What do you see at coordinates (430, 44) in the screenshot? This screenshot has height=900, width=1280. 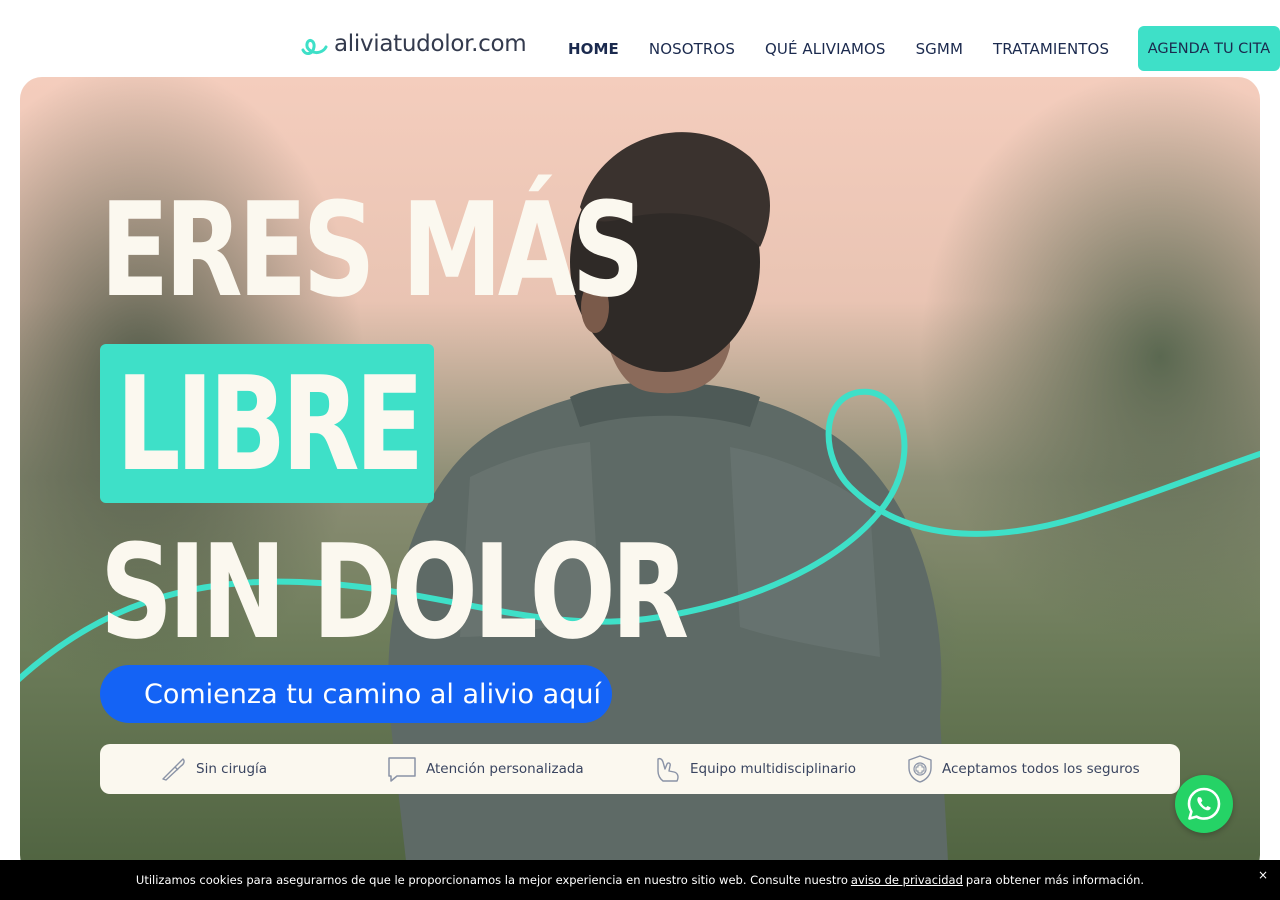 I see `logo-text: aliviatudolor.com` at bounding box center [430, 44].